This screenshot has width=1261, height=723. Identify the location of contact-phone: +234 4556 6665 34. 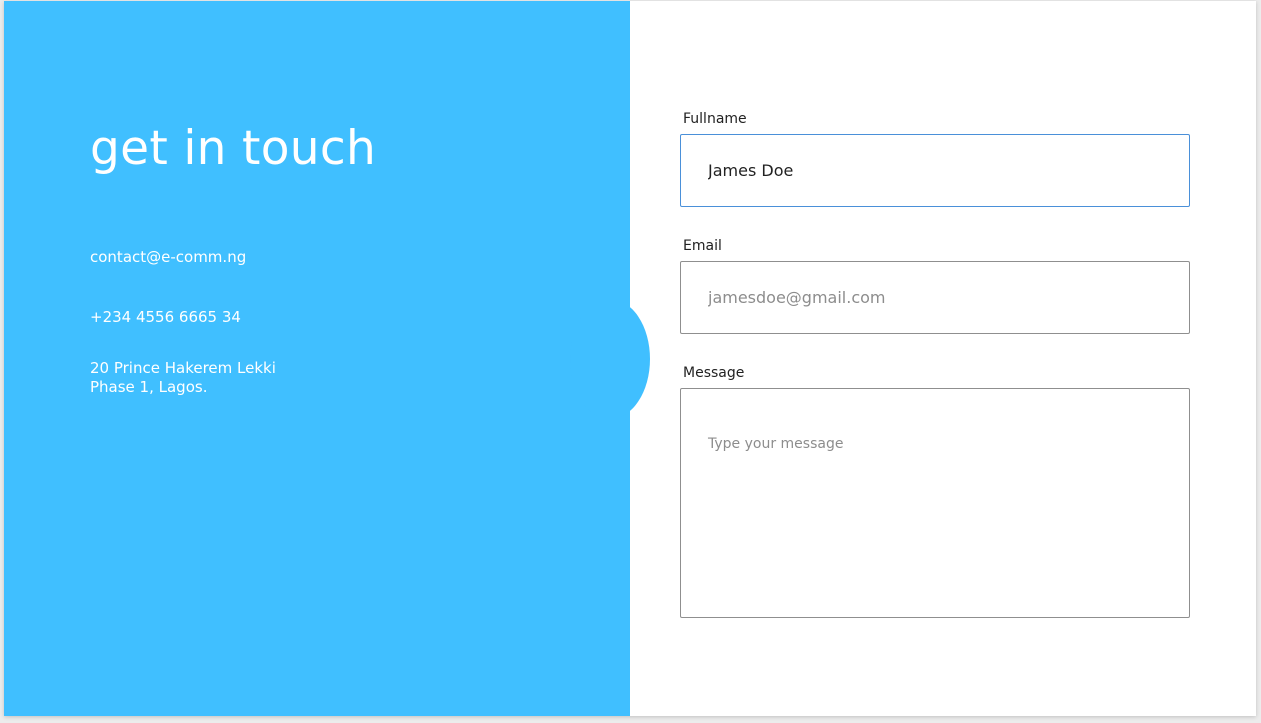
(165, 317).